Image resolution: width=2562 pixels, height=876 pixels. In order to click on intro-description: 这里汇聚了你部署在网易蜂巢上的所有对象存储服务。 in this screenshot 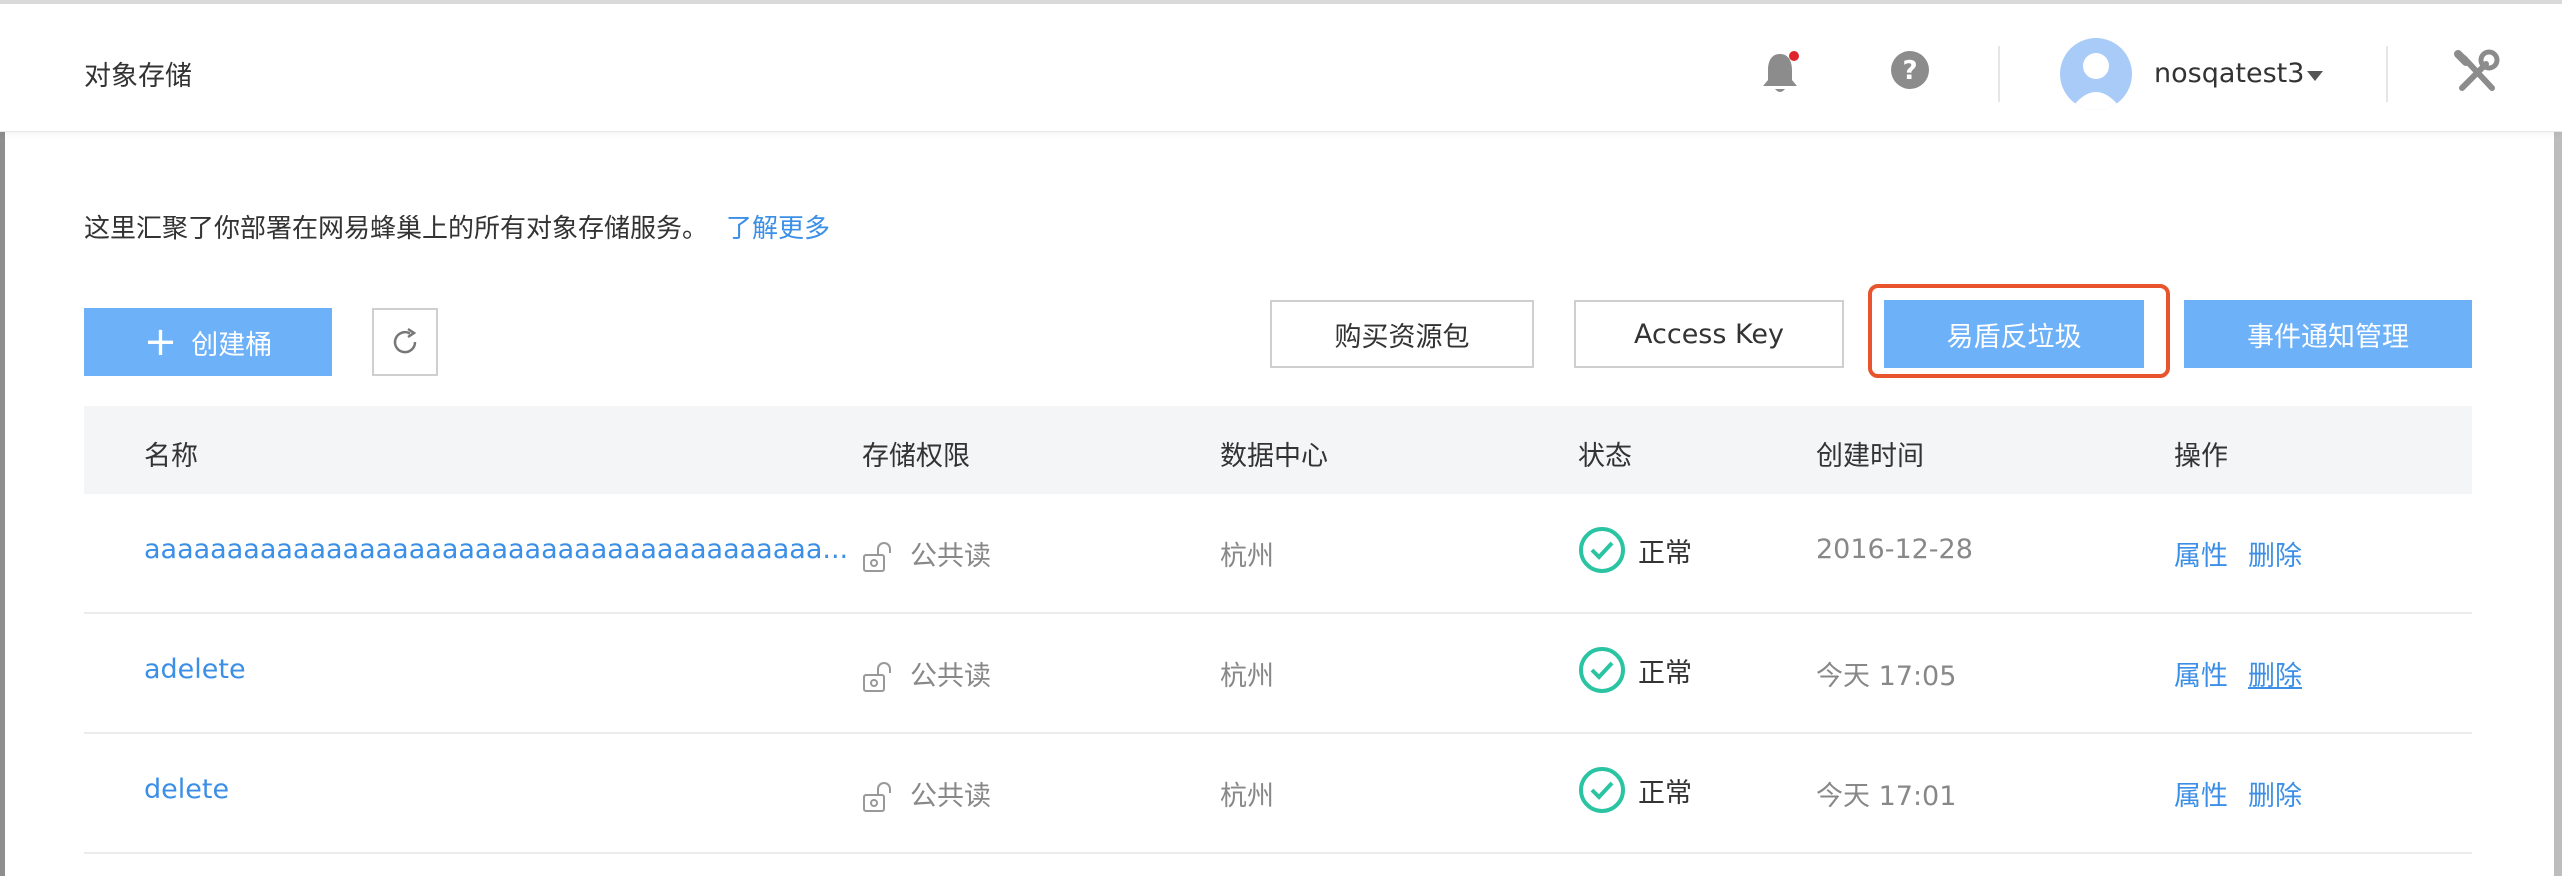, I will do `click(396, 229)`.